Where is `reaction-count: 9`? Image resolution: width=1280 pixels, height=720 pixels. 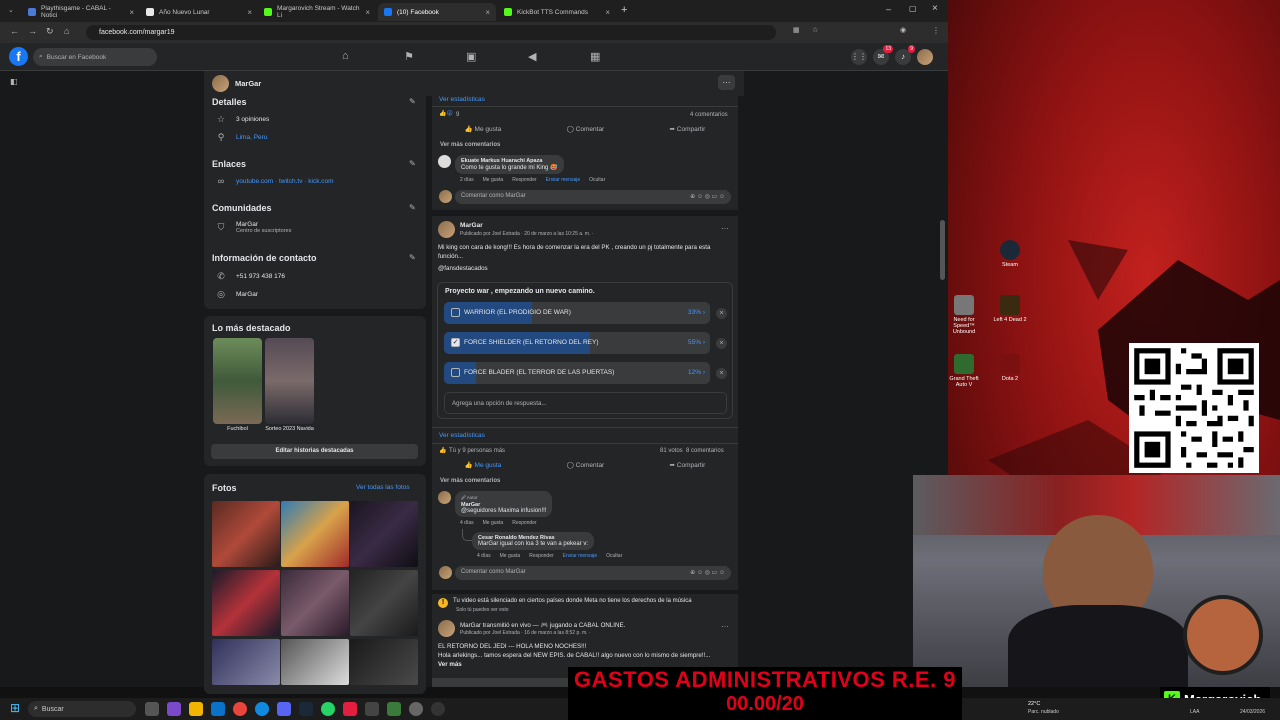
reaction-count: 9 is located at coordinates (457, 115).